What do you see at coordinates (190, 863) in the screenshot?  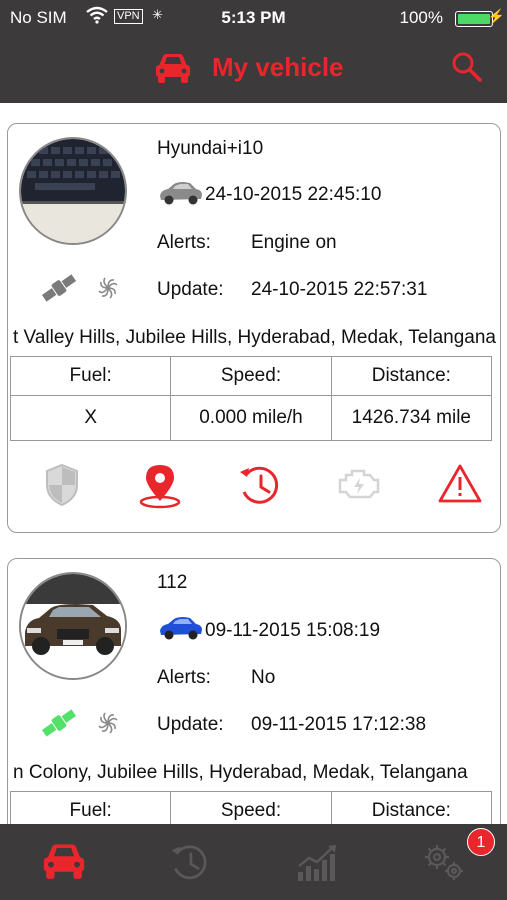 I see `history-tab-icon` at bounding box center [190, 863].